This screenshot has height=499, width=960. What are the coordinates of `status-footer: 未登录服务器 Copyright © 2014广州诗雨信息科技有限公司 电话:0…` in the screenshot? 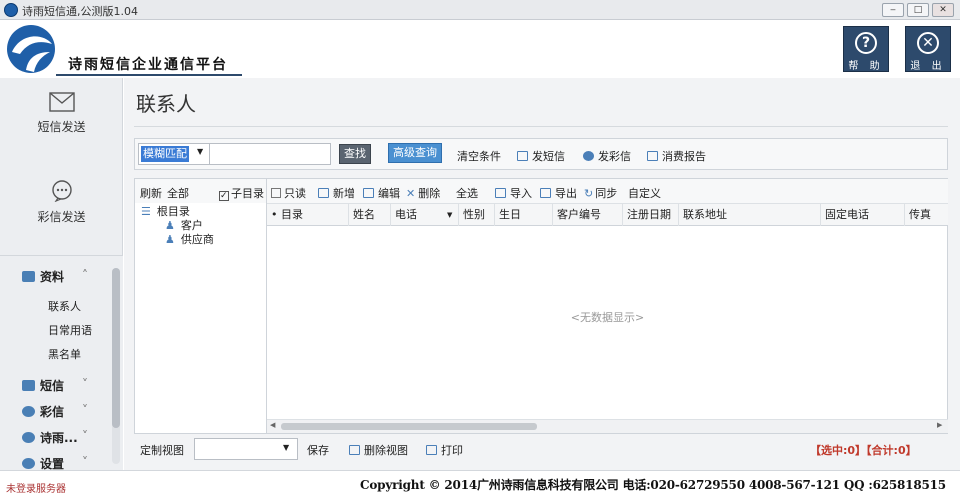 It's located at (480, 484).